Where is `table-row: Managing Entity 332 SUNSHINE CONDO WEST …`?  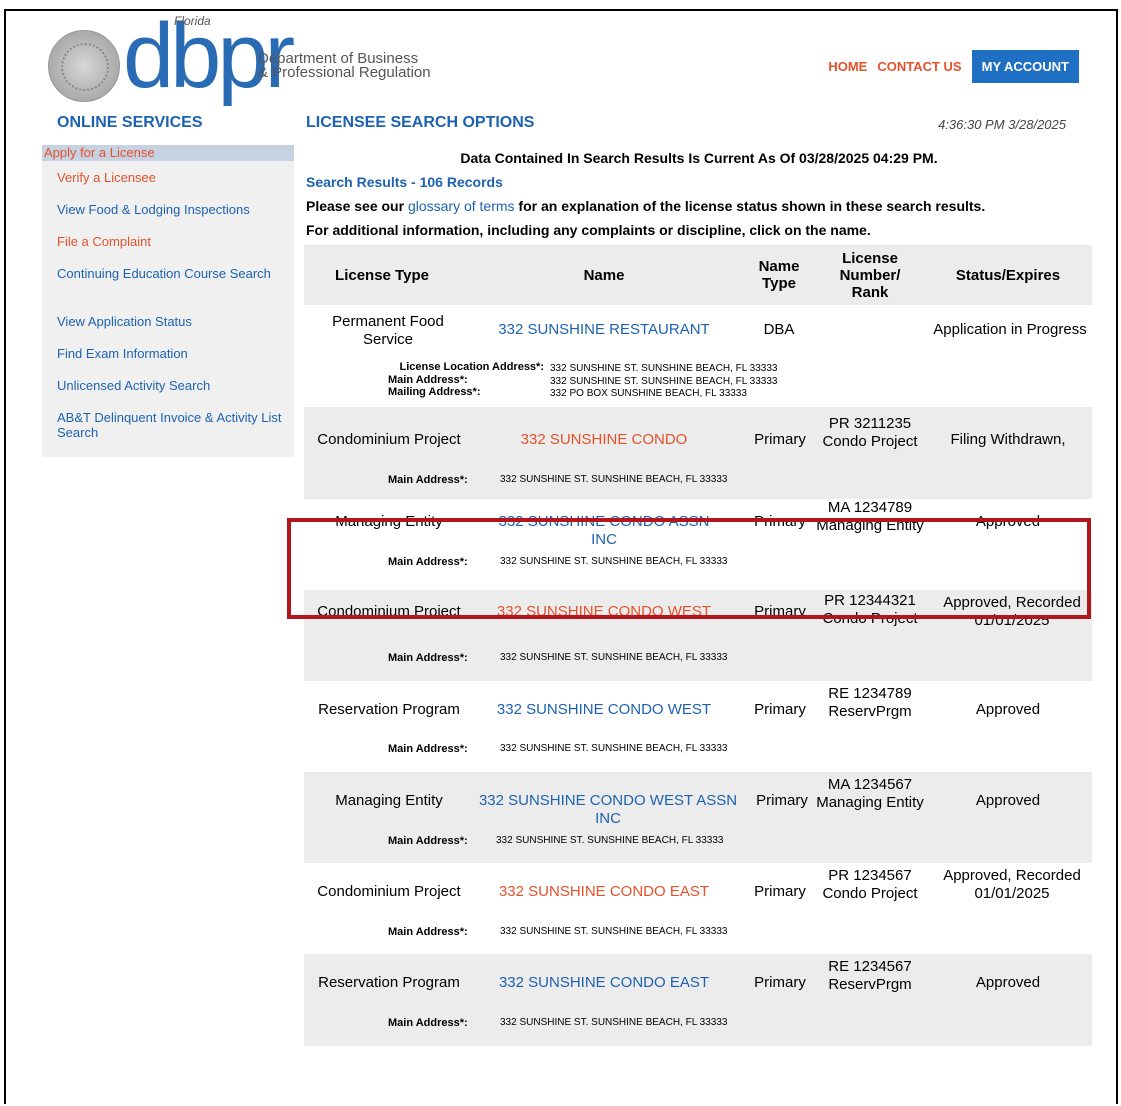
table-row: Managing Entity 332 SUNSHINE CONDO WEST … is located at coordinates (698, 817).